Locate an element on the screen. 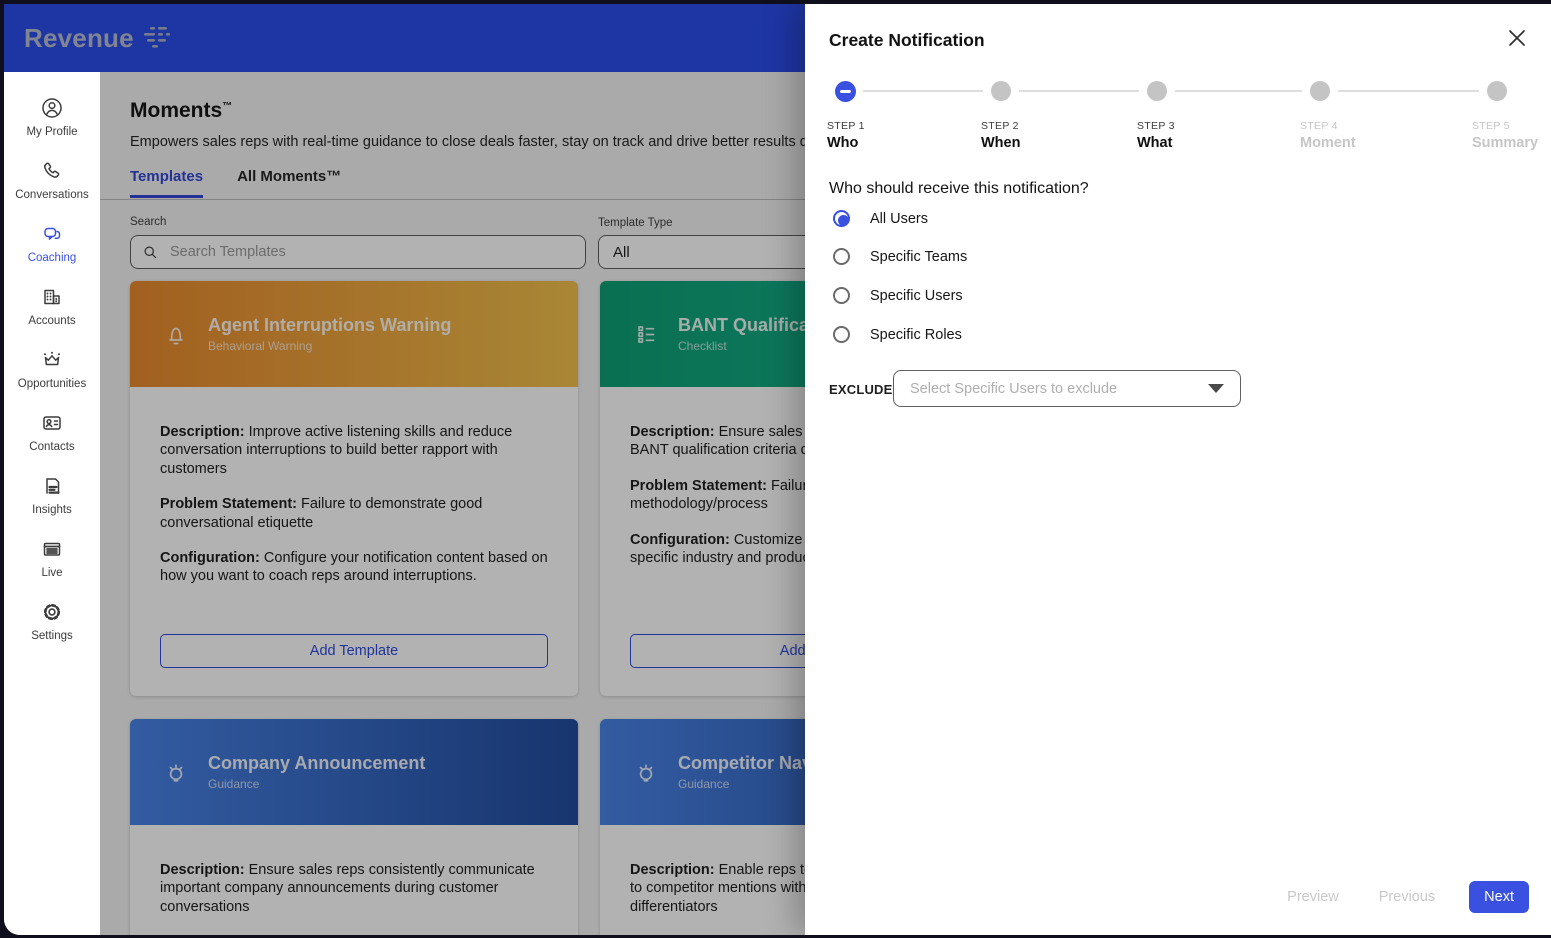  exclude-label: EXCLUDE is located at coordinates (861, 389).